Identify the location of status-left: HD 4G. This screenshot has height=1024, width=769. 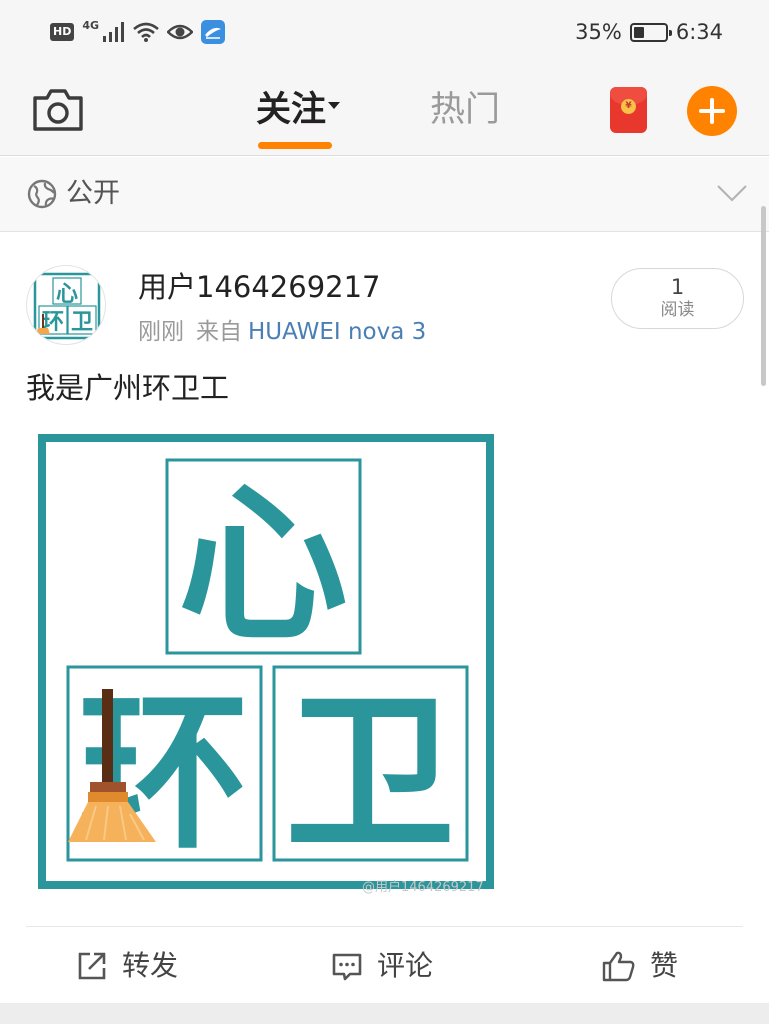
(138, 32).